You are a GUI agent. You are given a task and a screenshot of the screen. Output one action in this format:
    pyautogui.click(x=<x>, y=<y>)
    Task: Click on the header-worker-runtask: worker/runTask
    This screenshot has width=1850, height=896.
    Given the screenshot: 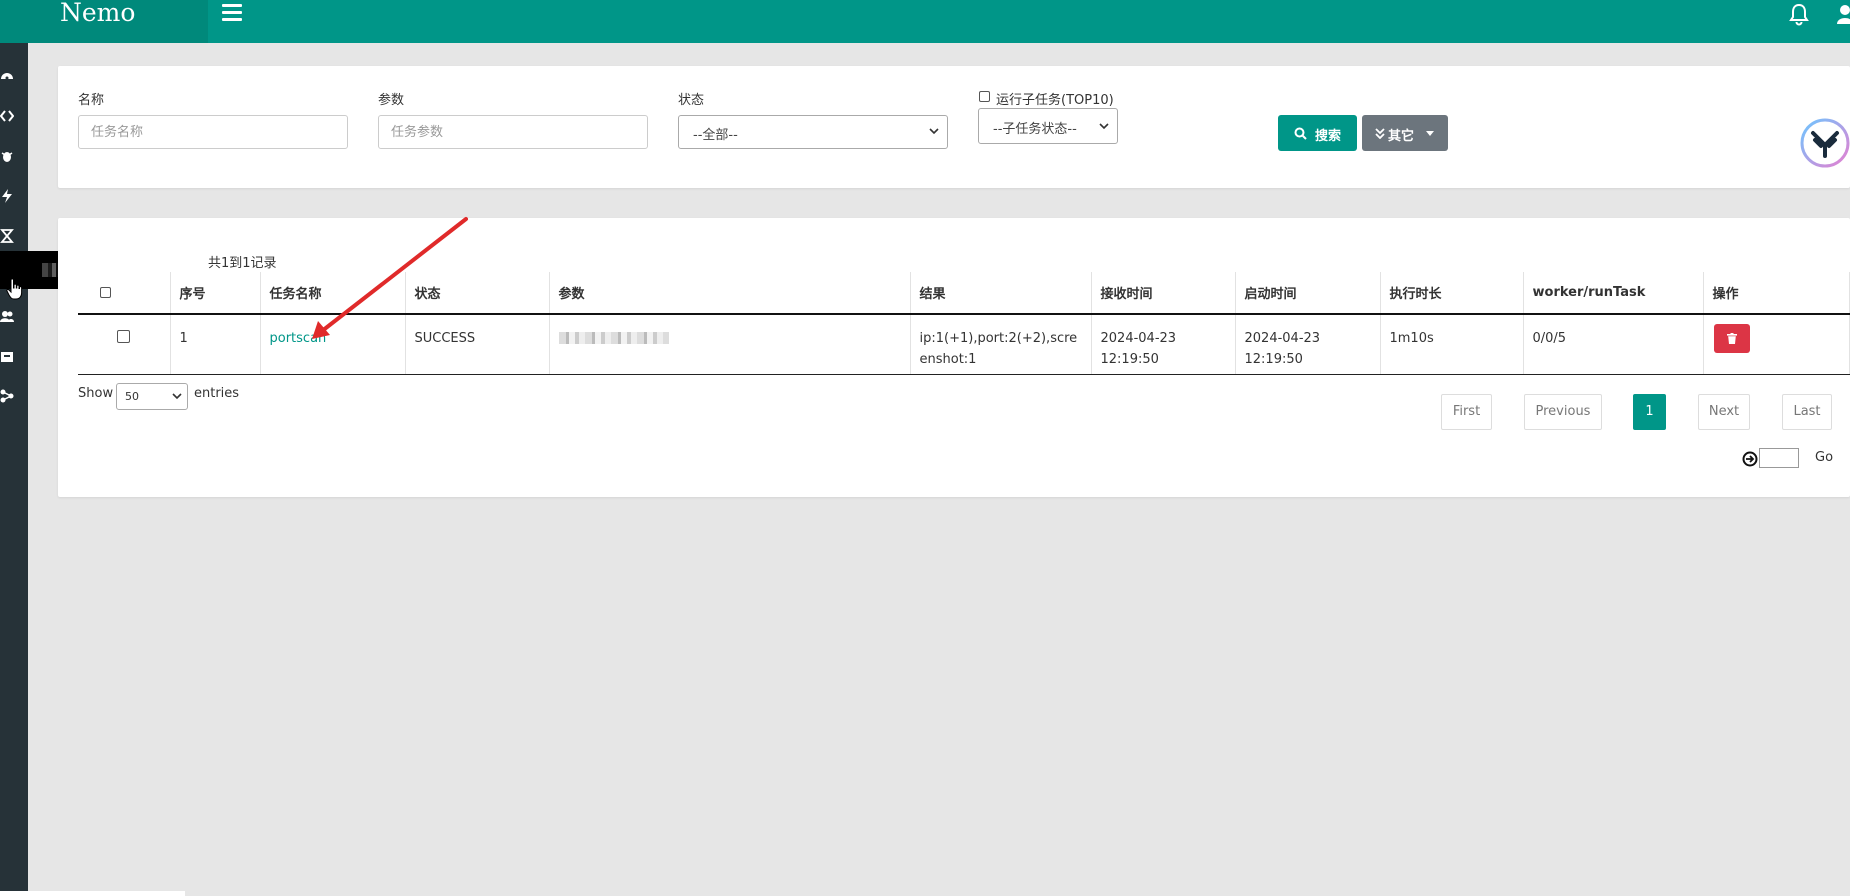 What is the action you would take?
    pyautogui.click(x=1613, y=293)
    